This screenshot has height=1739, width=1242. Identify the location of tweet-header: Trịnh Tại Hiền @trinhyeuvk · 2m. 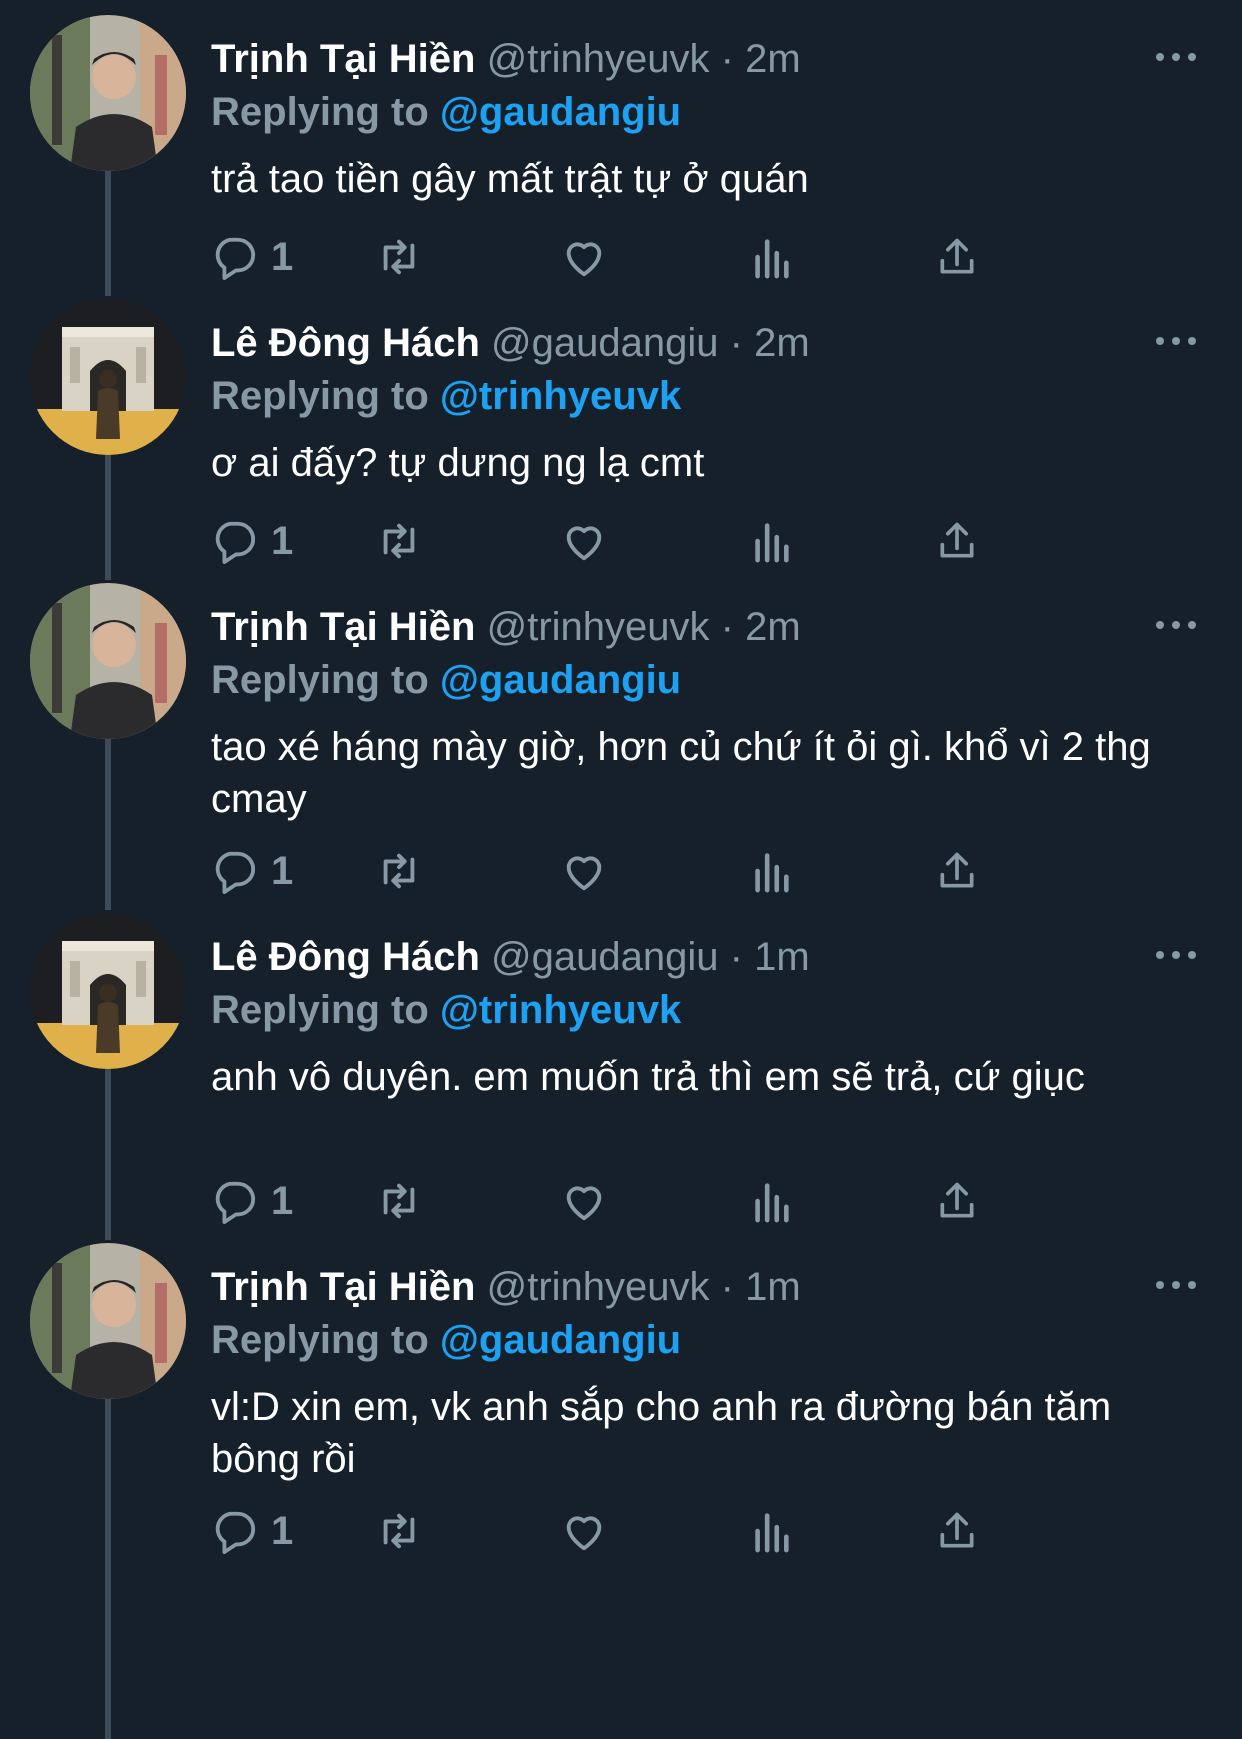
(506, 627).